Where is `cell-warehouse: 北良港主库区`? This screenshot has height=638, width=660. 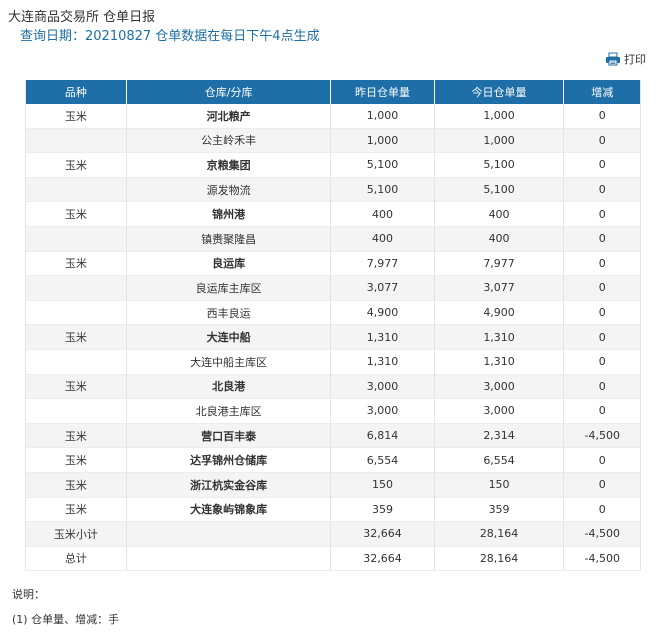 cell-warehouse: 北良港主库区 is located at coordinates (229, 411).